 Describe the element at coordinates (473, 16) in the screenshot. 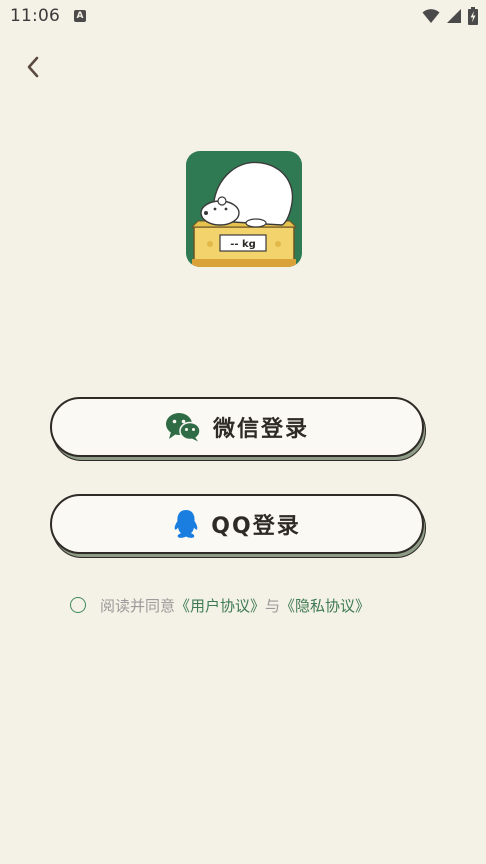

I see `battery-charging-icon` at that location.